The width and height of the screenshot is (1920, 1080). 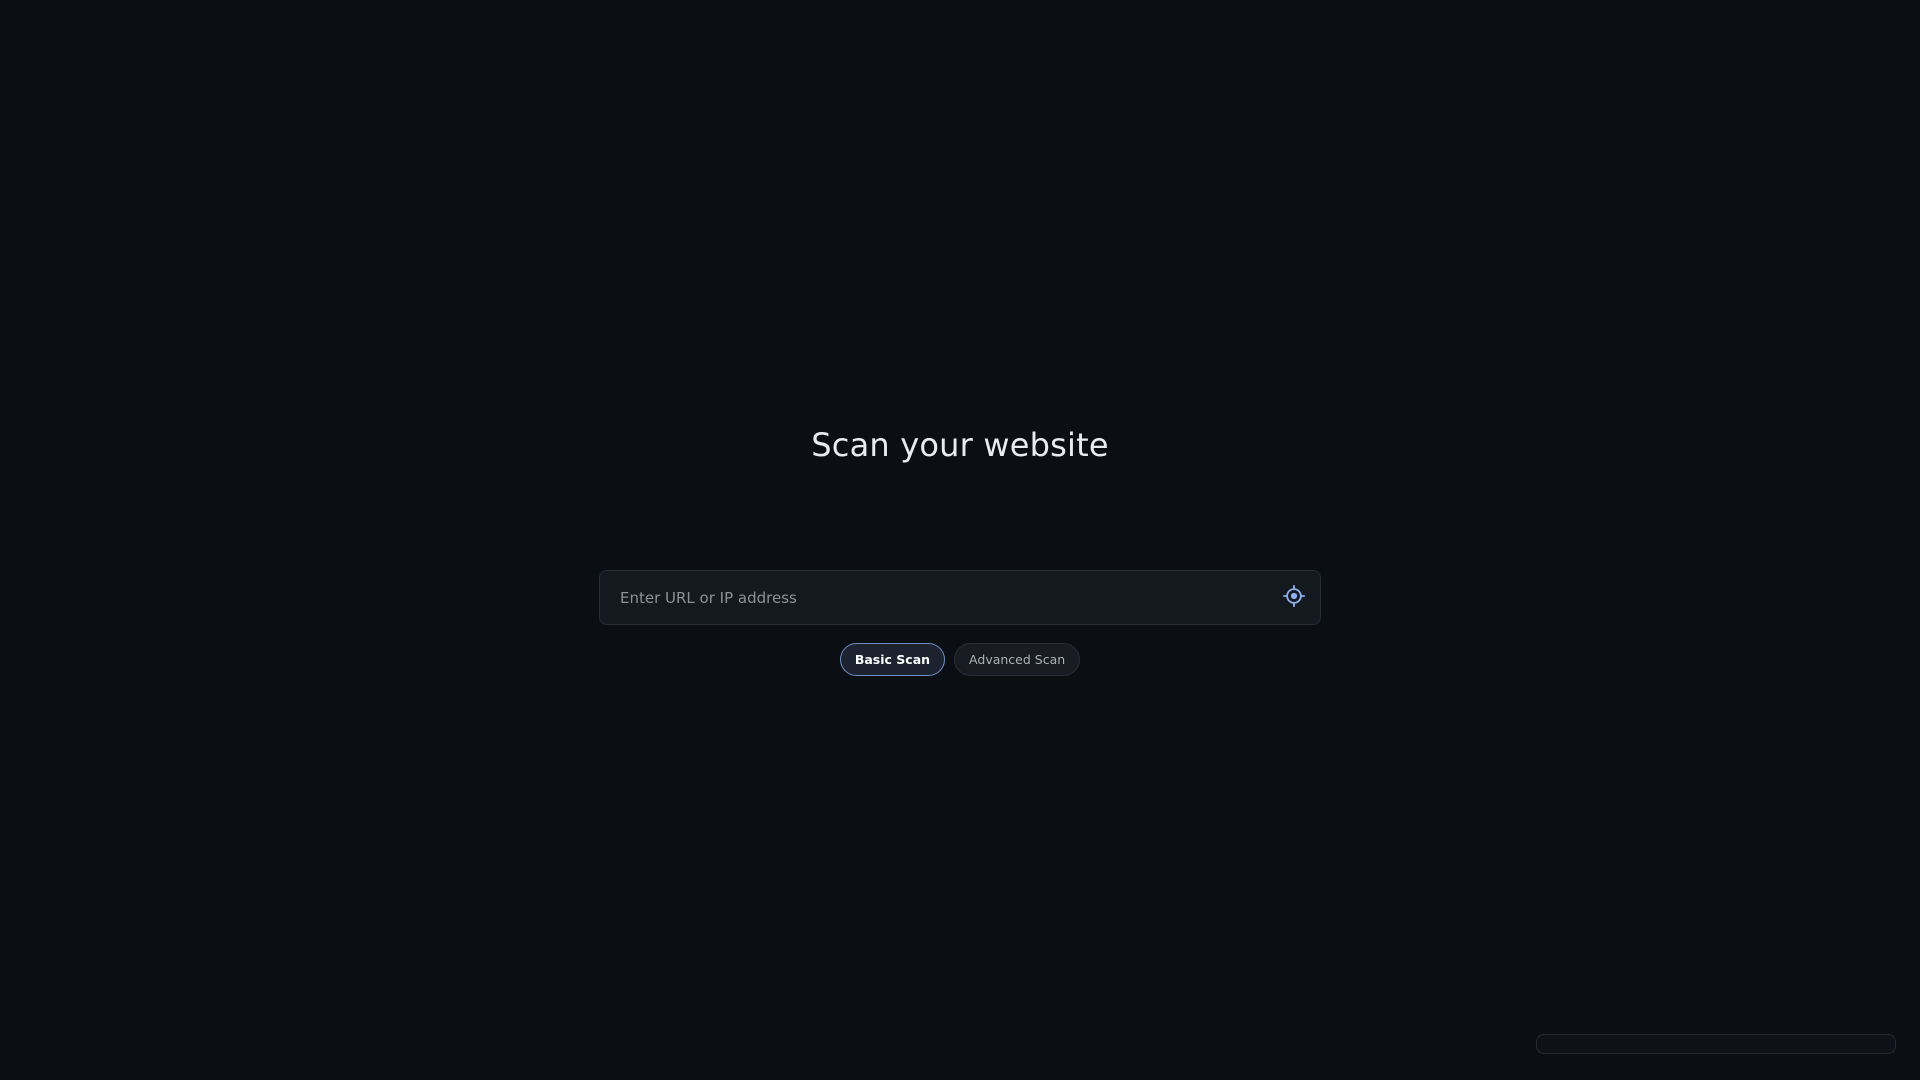 I want to click on status-bar, so click(x=1716, y=1044).